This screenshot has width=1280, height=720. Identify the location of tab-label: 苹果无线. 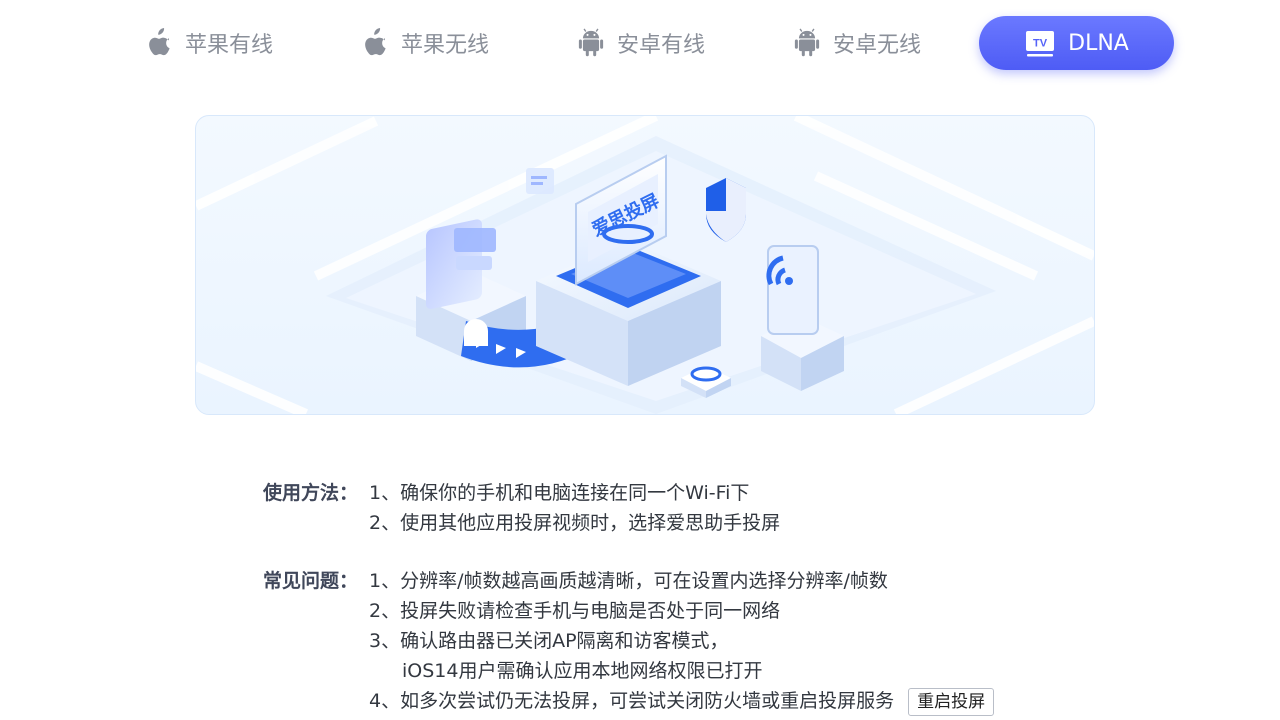
(445, 45).